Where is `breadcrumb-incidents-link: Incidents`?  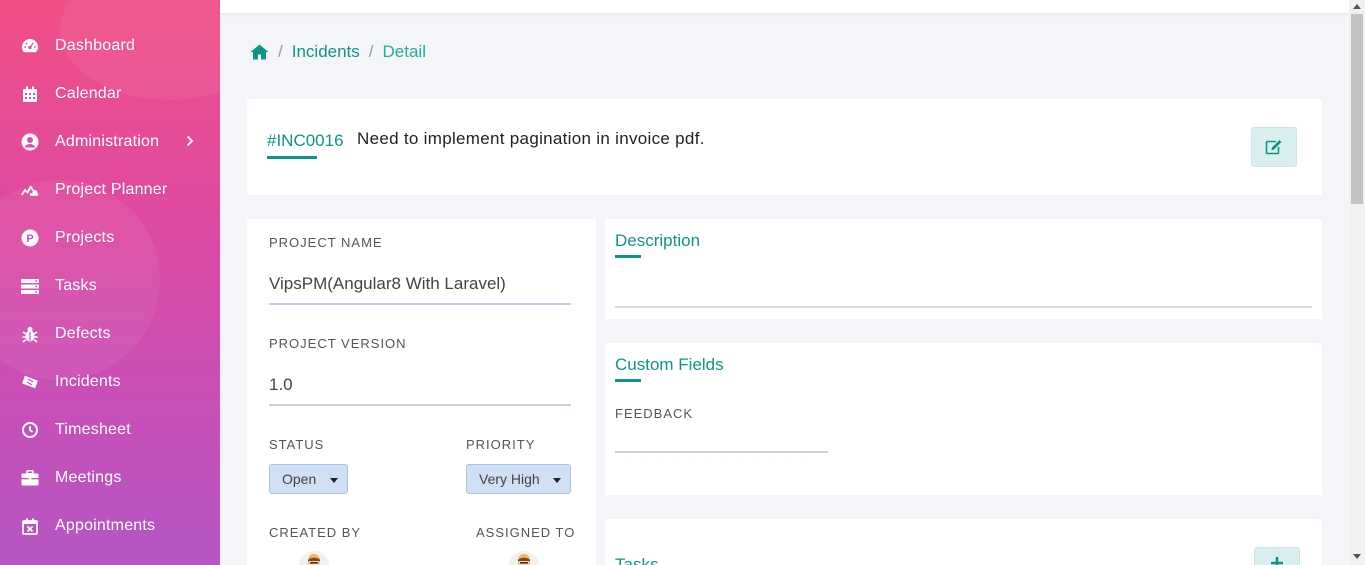 breadcrumb-incidents-link: Incidents is located at coordinates (326, 52).